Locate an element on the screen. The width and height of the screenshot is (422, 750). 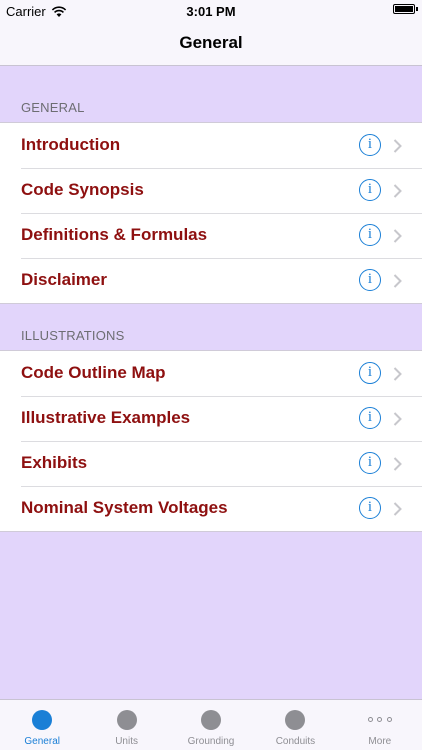
row-label: Illustrative Examples is located at coordinates (106, 417).